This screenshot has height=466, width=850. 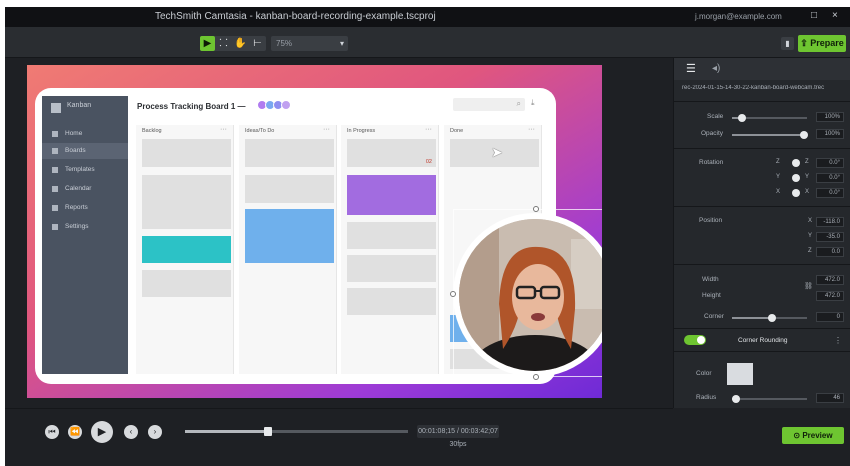 I want to click on width-field: 472.0, so click(x=830, y=280).